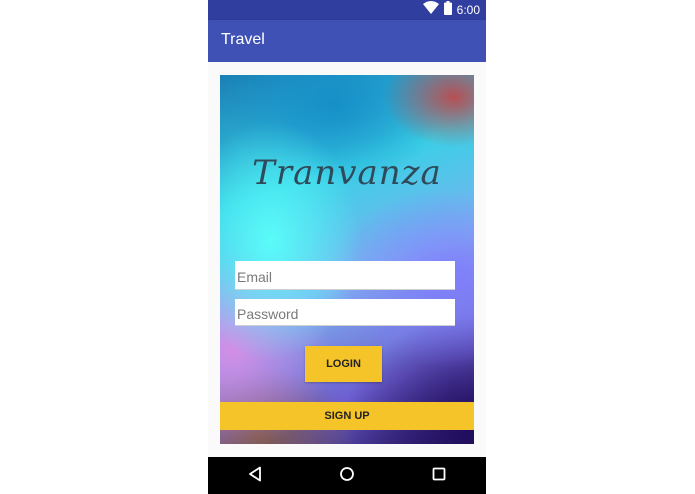  What do you see at coordinates (347, 173) in the screenshot?
I see `brand-logo-text: Tranvanza` at bounding box center [347, 173].